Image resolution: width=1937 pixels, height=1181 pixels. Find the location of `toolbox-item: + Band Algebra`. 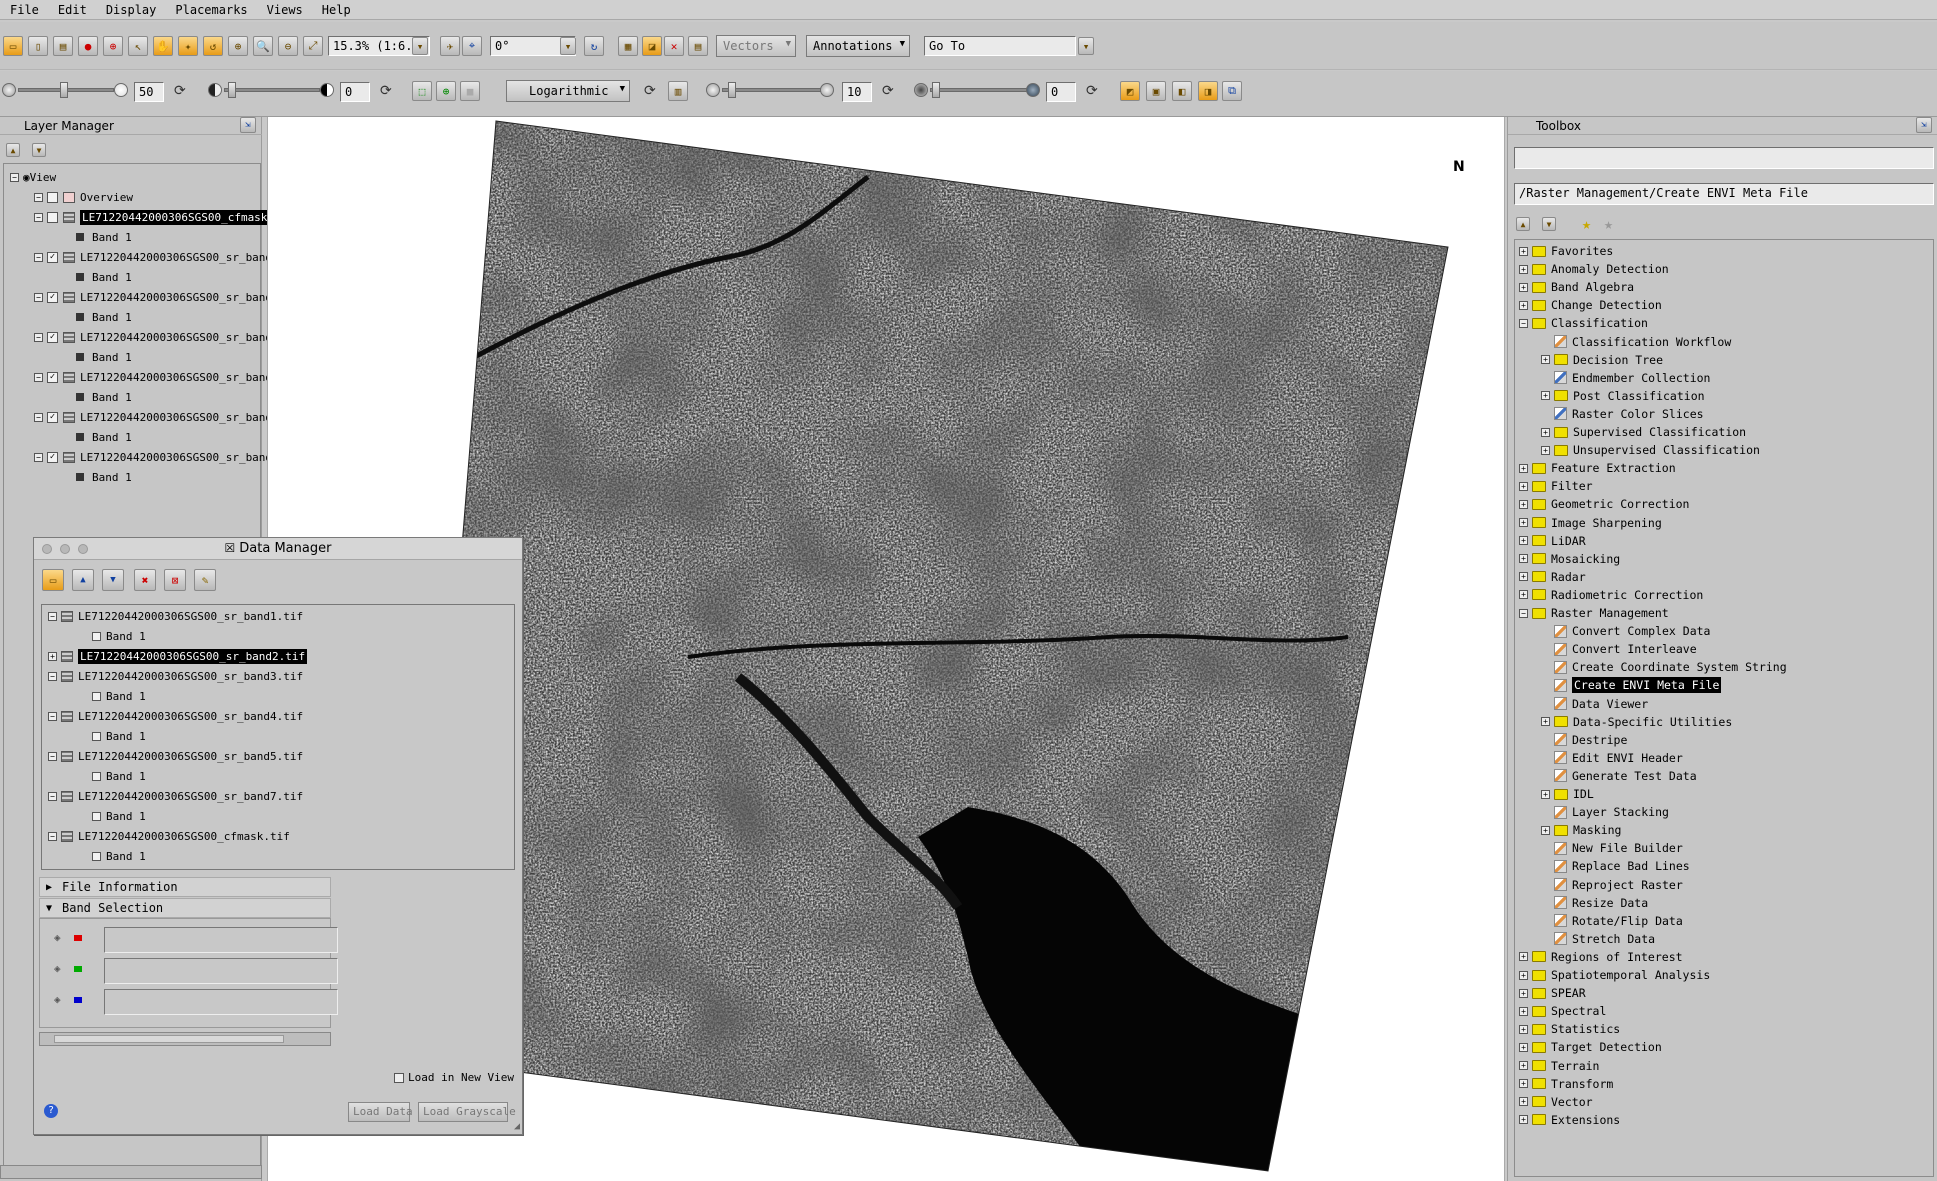

toolbox-item: + Band Algebra is located at coordinates (1576, 287).